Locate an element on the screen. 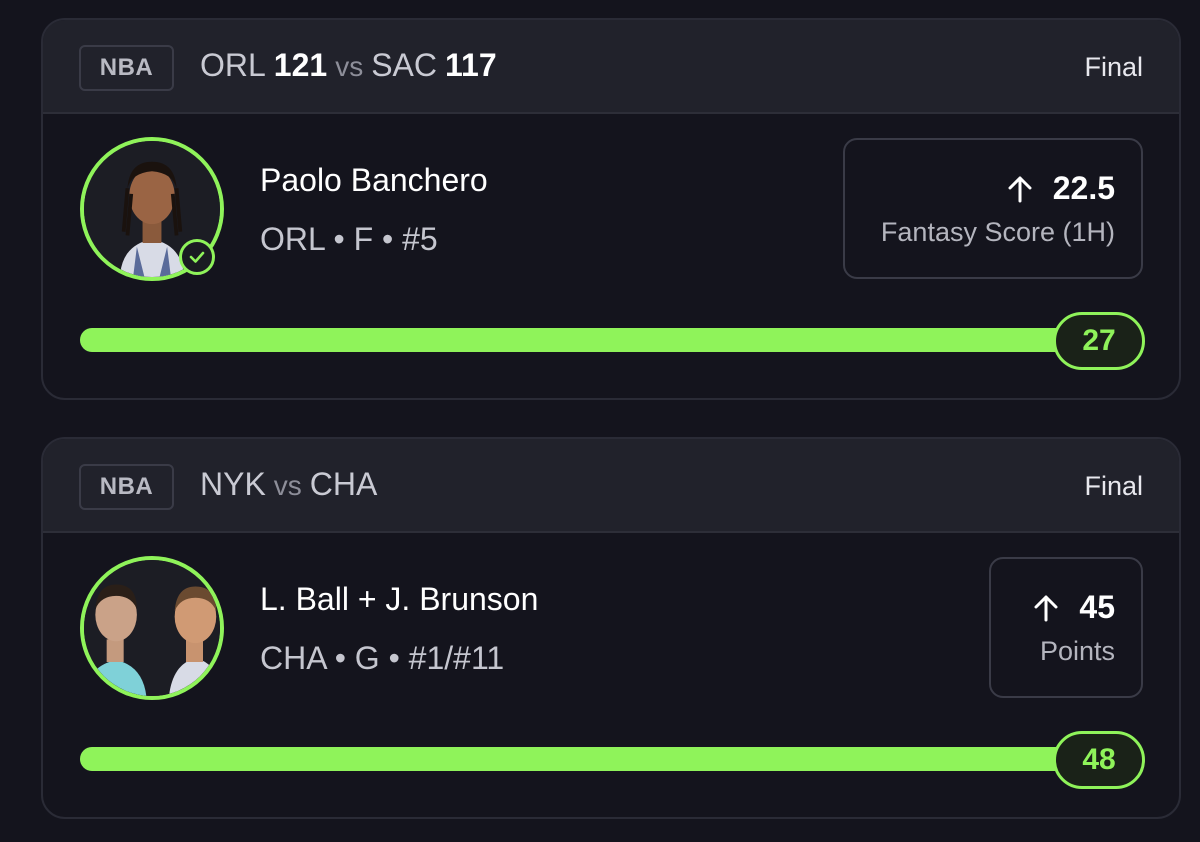 The height and width of the screenshot is (842, 1200). stat-line-value: 22.5 is located at coordinates (1083, 188).